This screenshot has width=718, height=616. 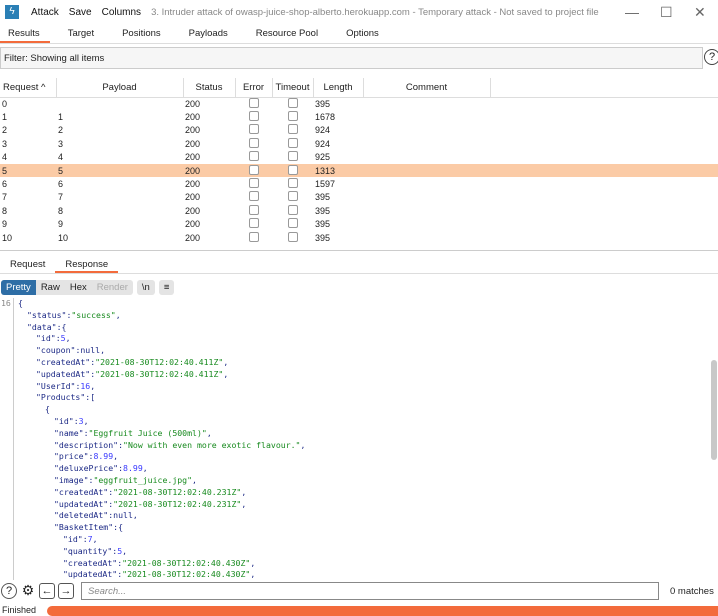 I want to click on table-row: 4 4 200 925, so click(x=359, y=157).